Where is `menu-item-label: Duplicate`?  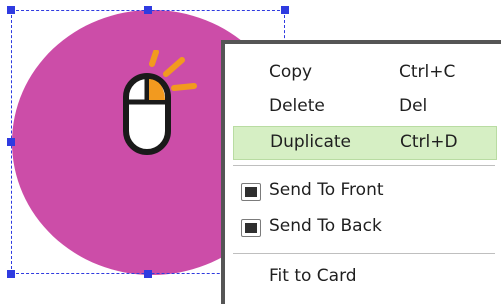
menu-item-label: Duplicate is located at coordinates (310, 142).